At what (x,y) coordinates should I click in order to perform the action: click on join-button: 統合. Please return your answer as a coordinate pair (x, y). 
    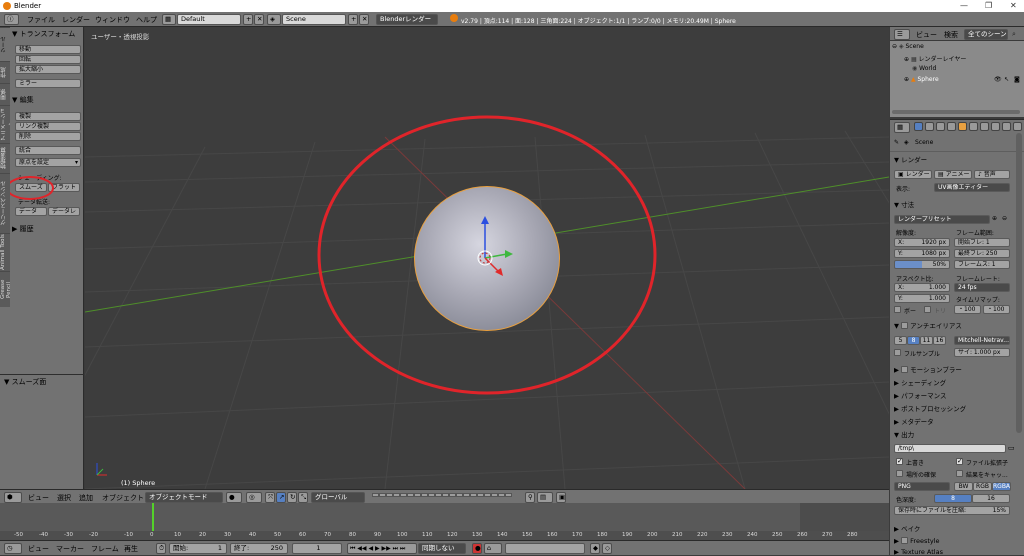
    Looking at the image, I should click on (48, 150).